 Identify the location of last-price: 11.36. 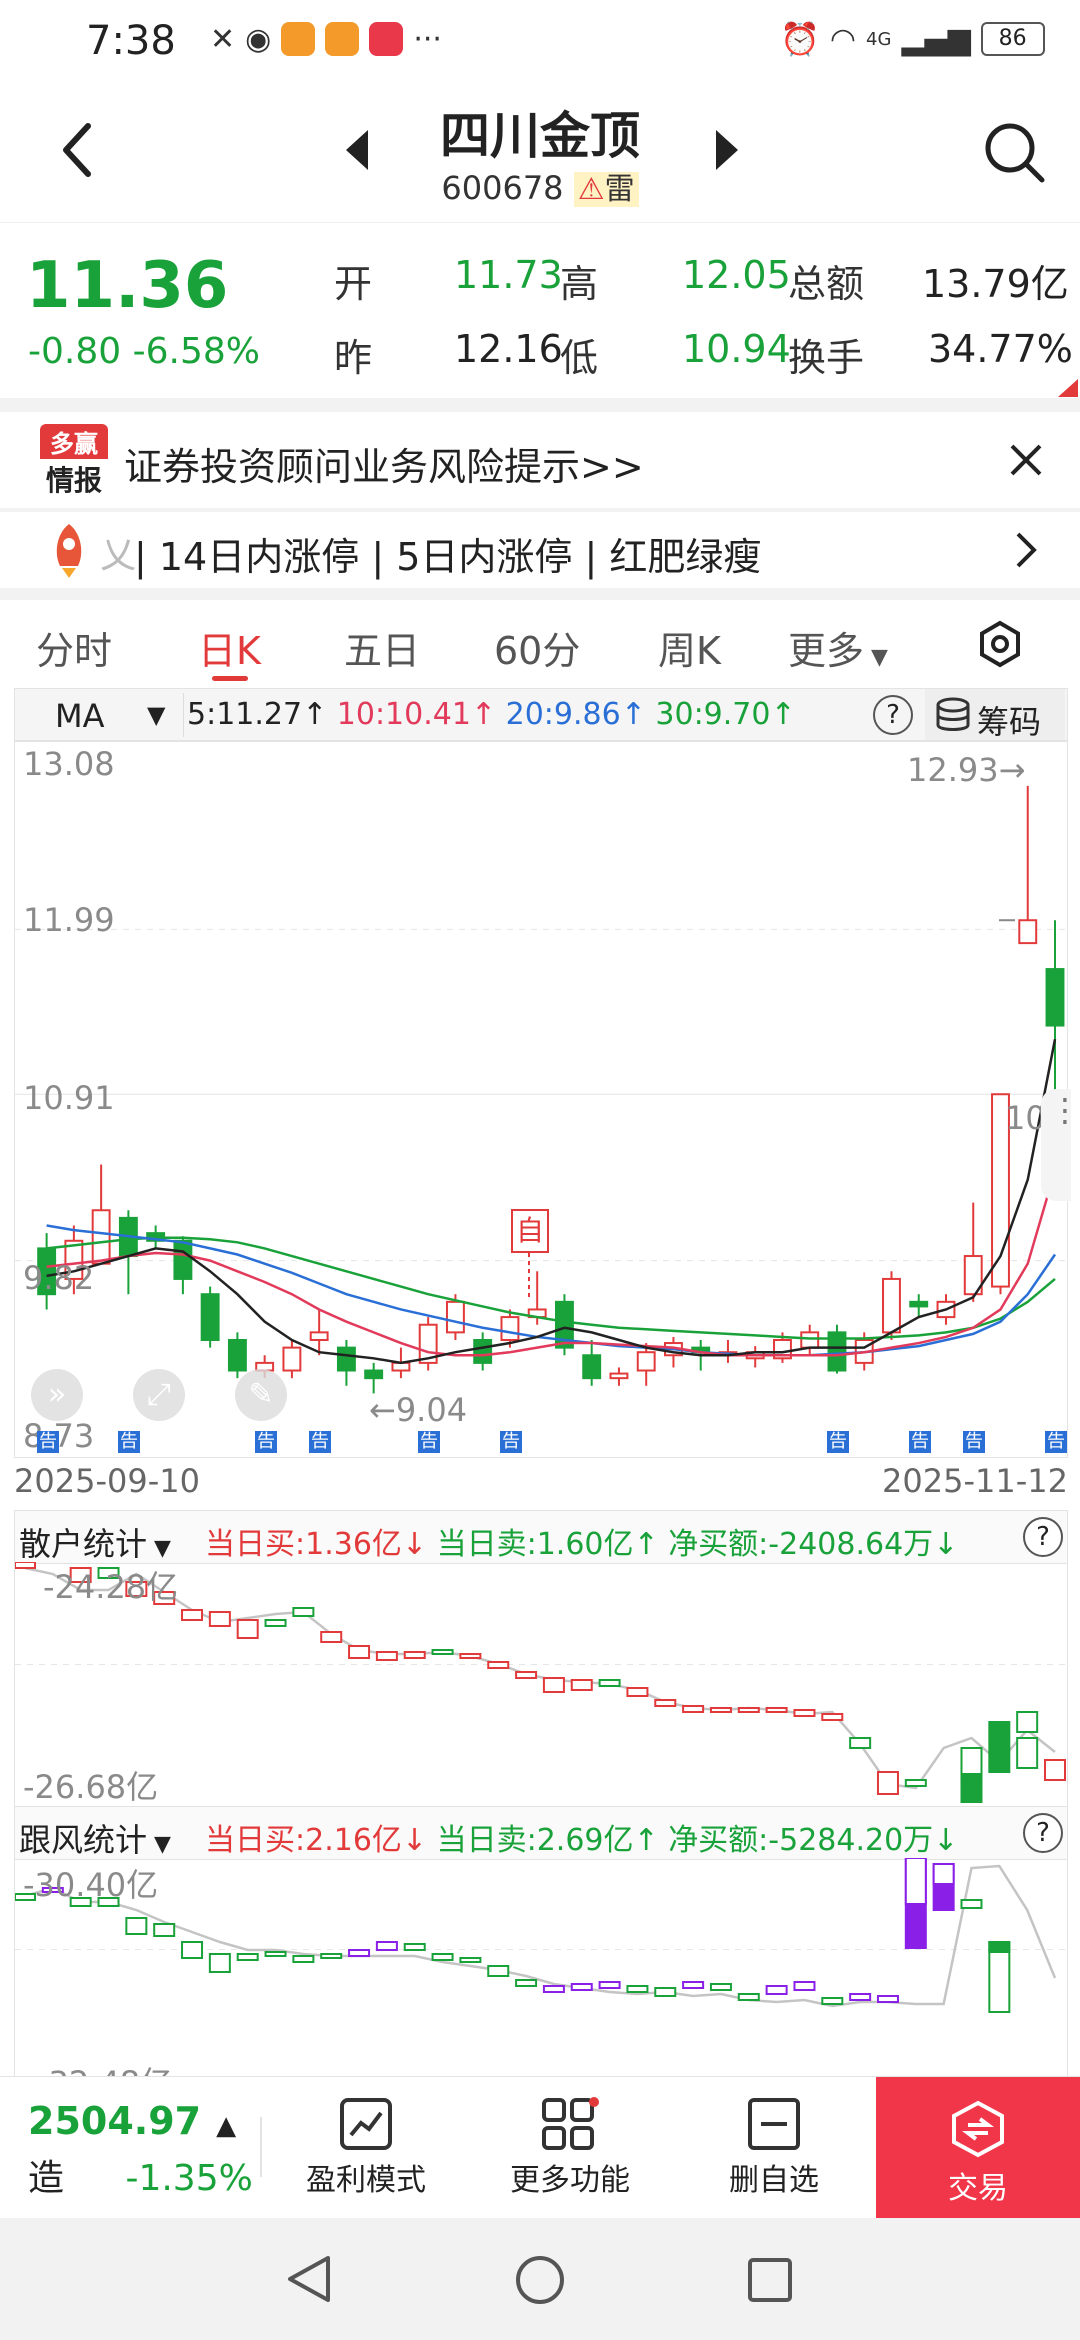
(127, 286).